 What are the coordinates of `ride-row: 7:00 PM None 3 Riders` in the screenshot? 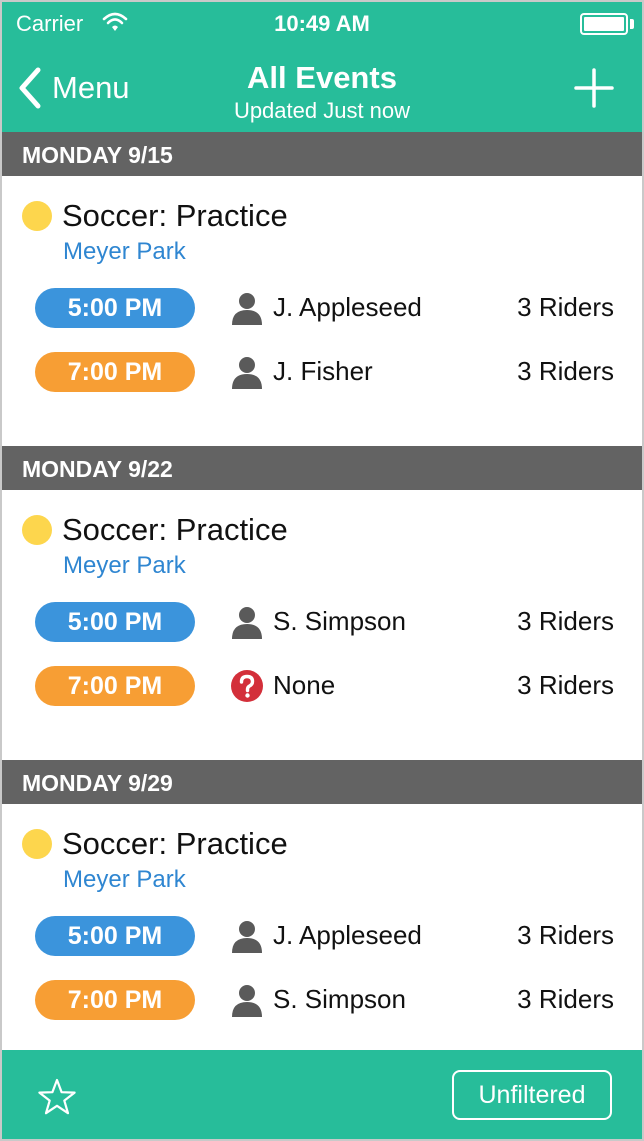 It's located at (322, 686).